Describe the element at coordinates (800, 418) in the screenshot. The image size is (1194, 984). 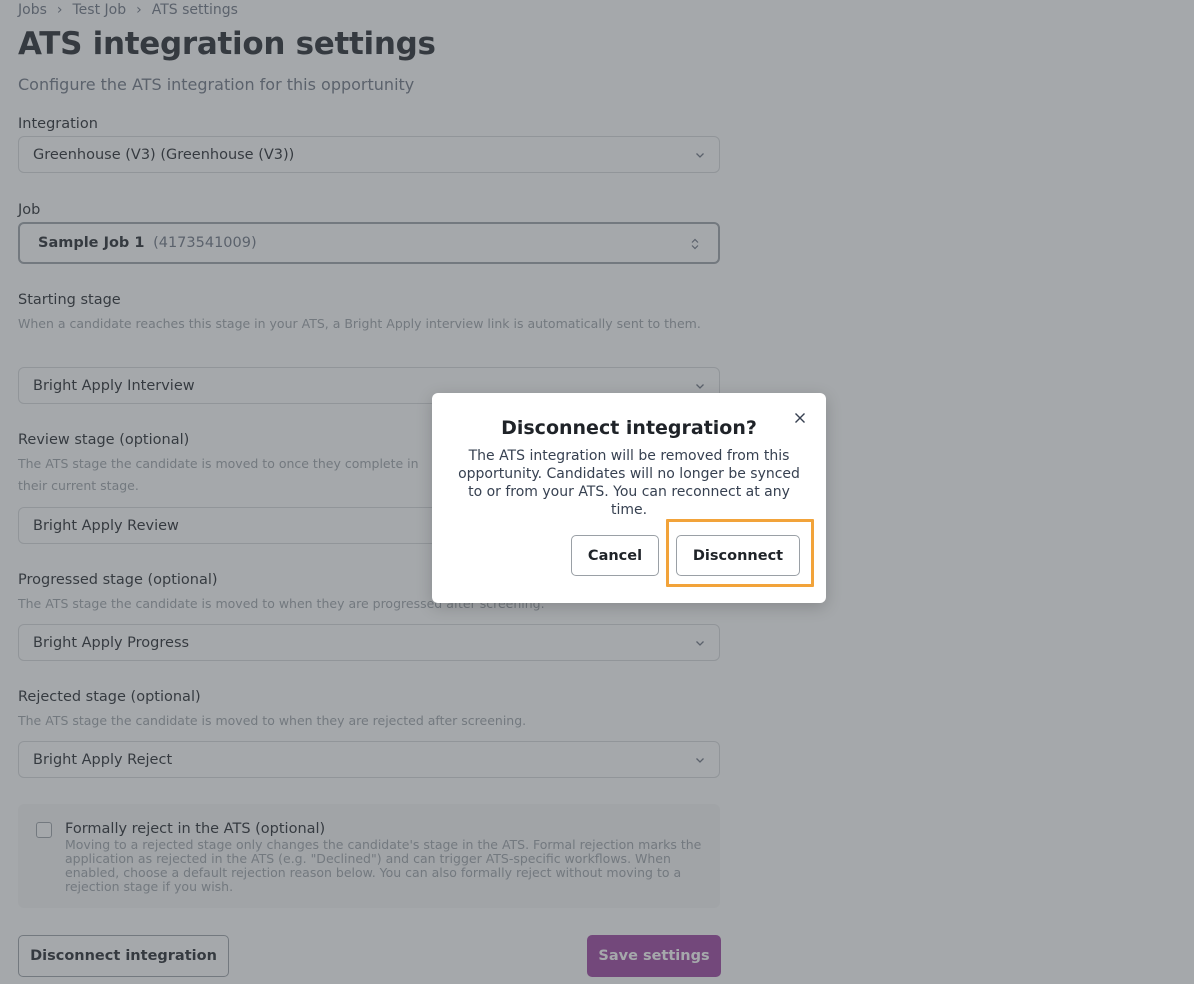
I see `close-icon` at that location.